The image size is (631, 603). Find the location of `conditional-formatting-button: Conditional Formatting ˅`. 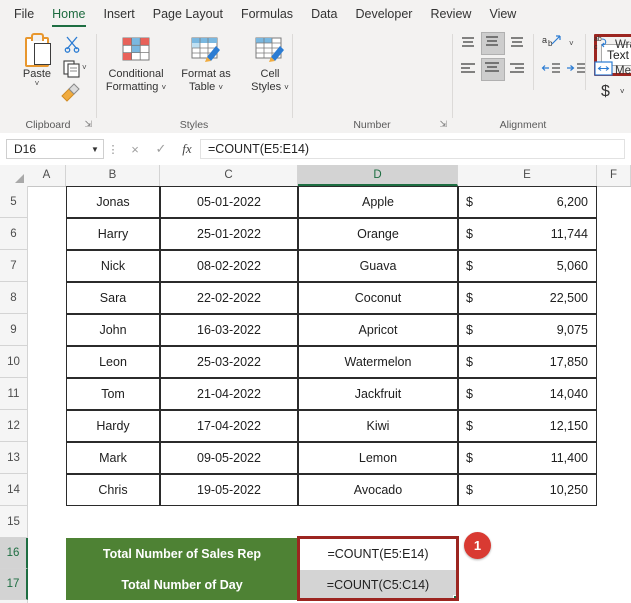

conditional-formatting-button: Conditional Formatting ˅ is located at coordinates (136, 63).